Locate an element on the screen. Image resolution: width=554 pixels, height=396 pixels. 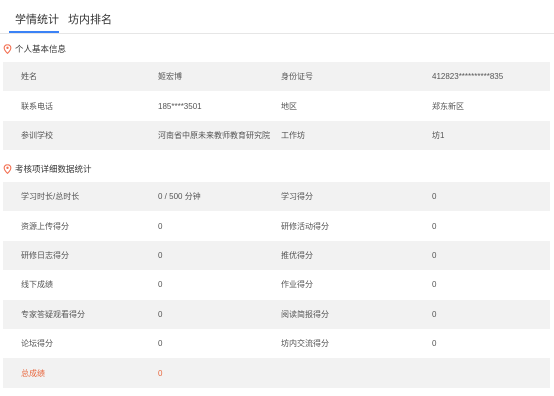
table-row: 参训学校 河南省中原未来教师教育研究院 工作坊 坊1 is located at coordinates (276, 135).